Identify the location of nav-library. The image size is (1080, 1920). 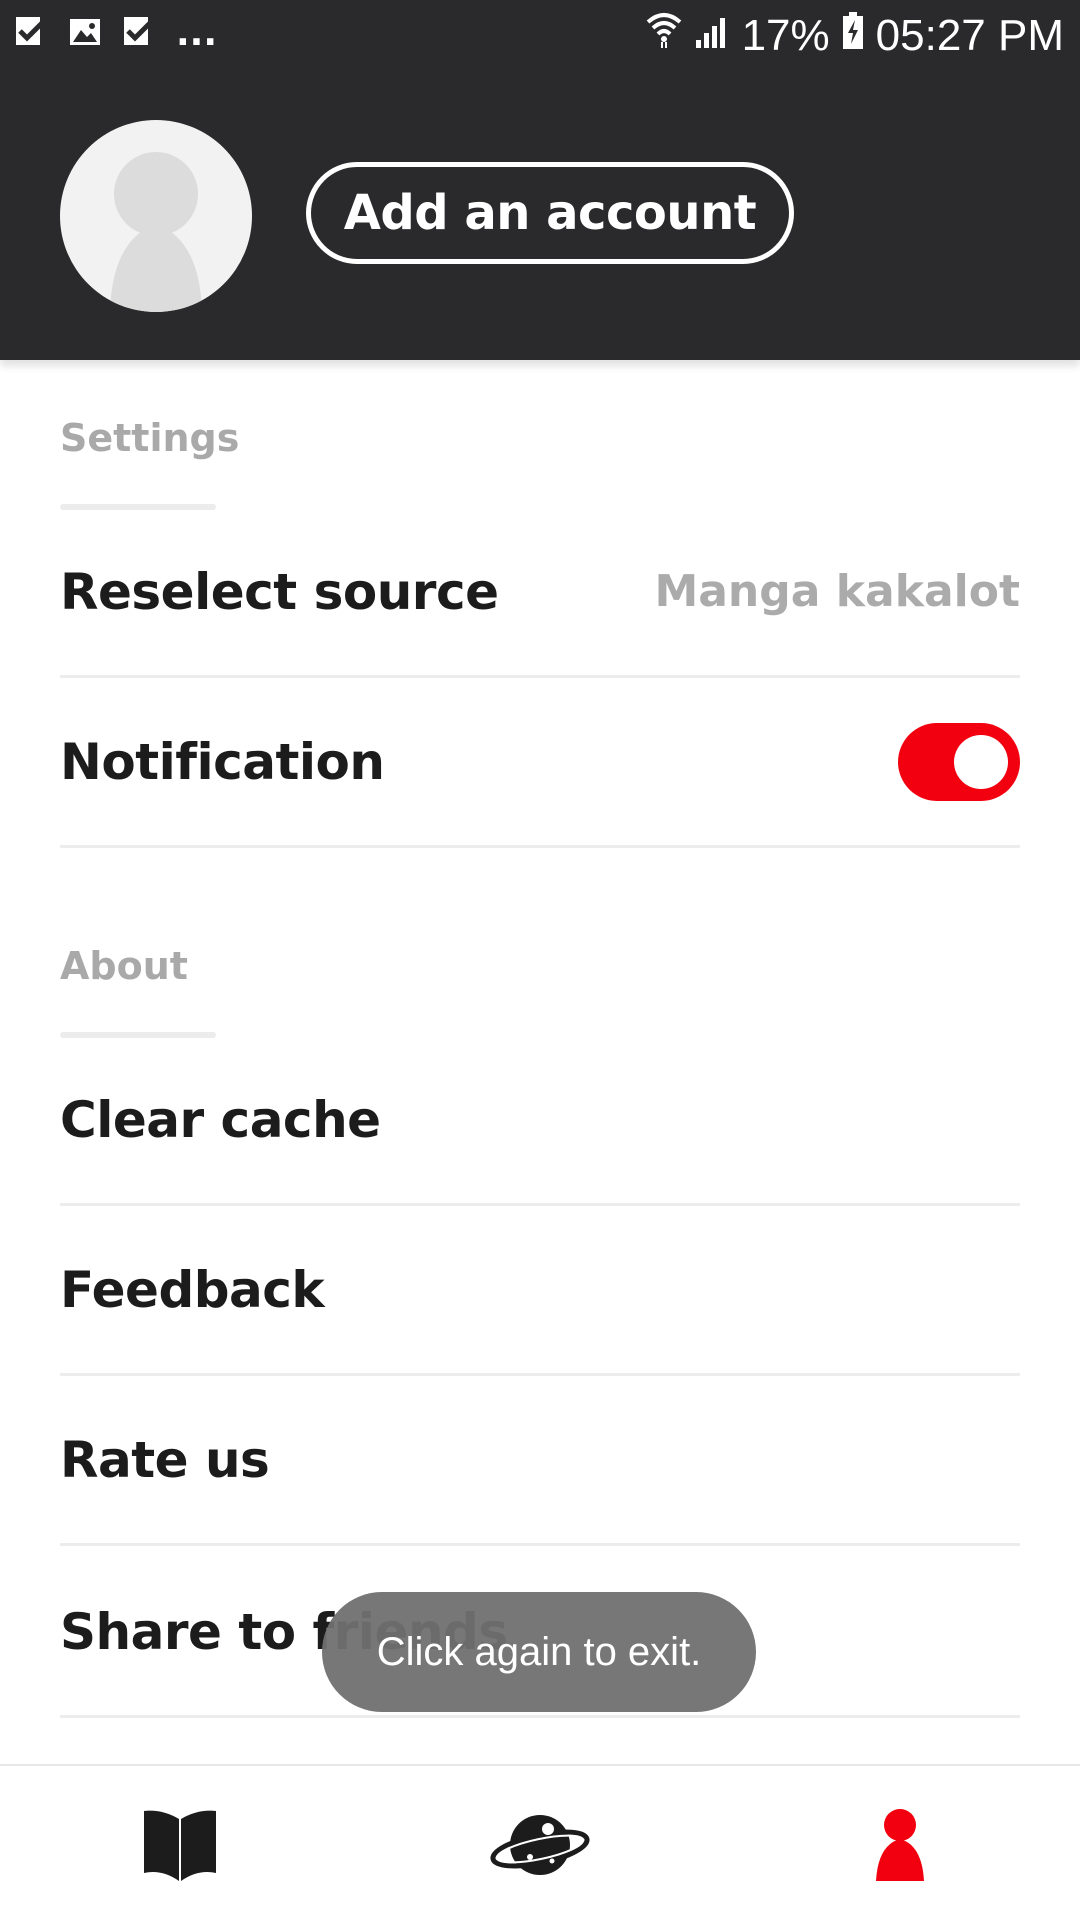
(180, 1847).